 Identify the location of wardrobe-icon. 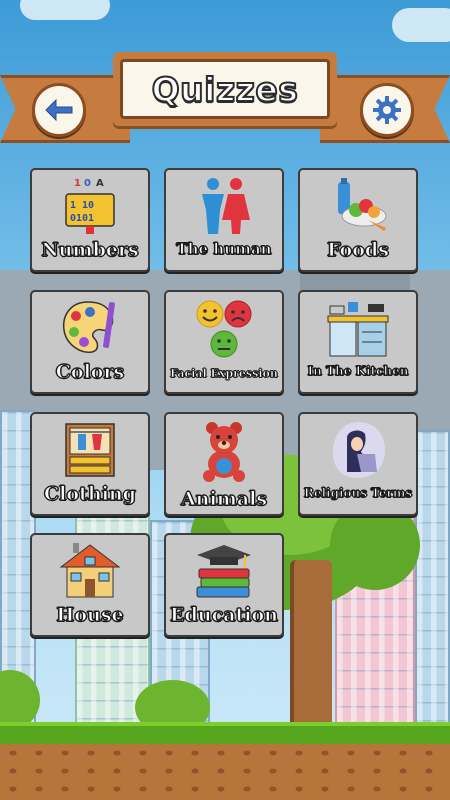
(90, 450).